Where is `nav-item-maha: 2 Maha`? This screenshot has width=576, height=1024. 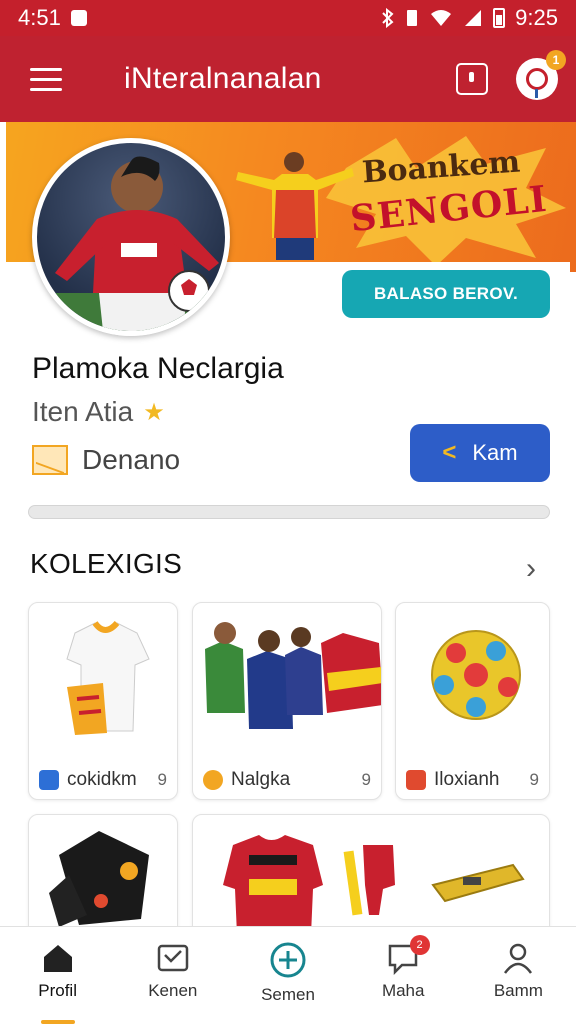
nav-item-maha: 2 Maha is located at coordinates (403, 975).